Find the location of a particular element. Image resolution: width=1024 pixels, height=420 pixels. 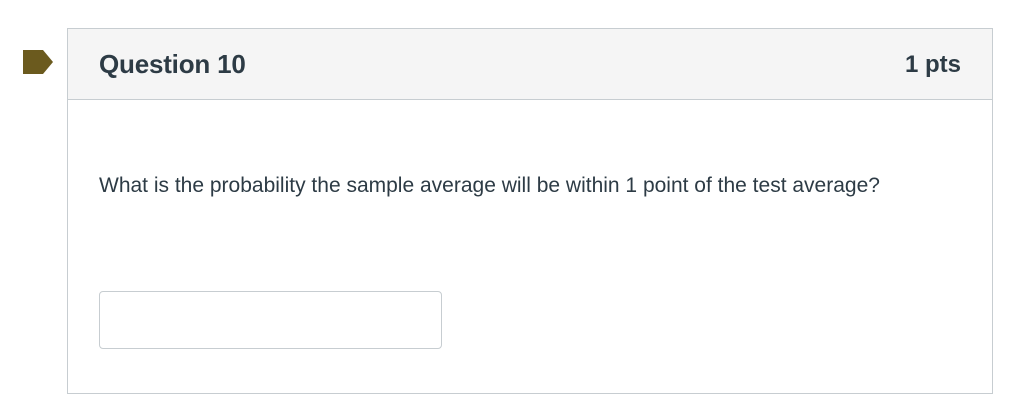

flag-question-icon is located at coordinates (38, 62).